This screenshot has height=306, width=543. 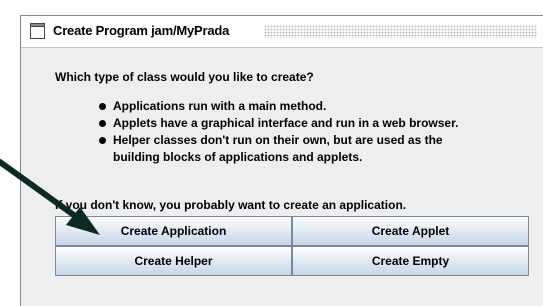 I want to click on bullet-applications: Applications run with a main method., so click(x=278, y=106).